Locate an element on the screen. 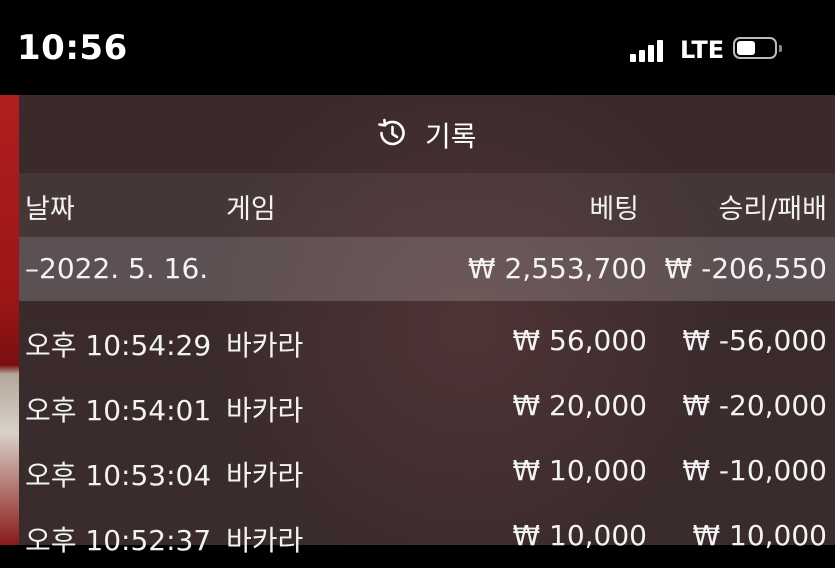 This screenshot has height=568, width=835. table-row: 오후 10:52:37 바카라 ₩ 10,000 ₩ 10,000 is located at coordinates (427, 536).